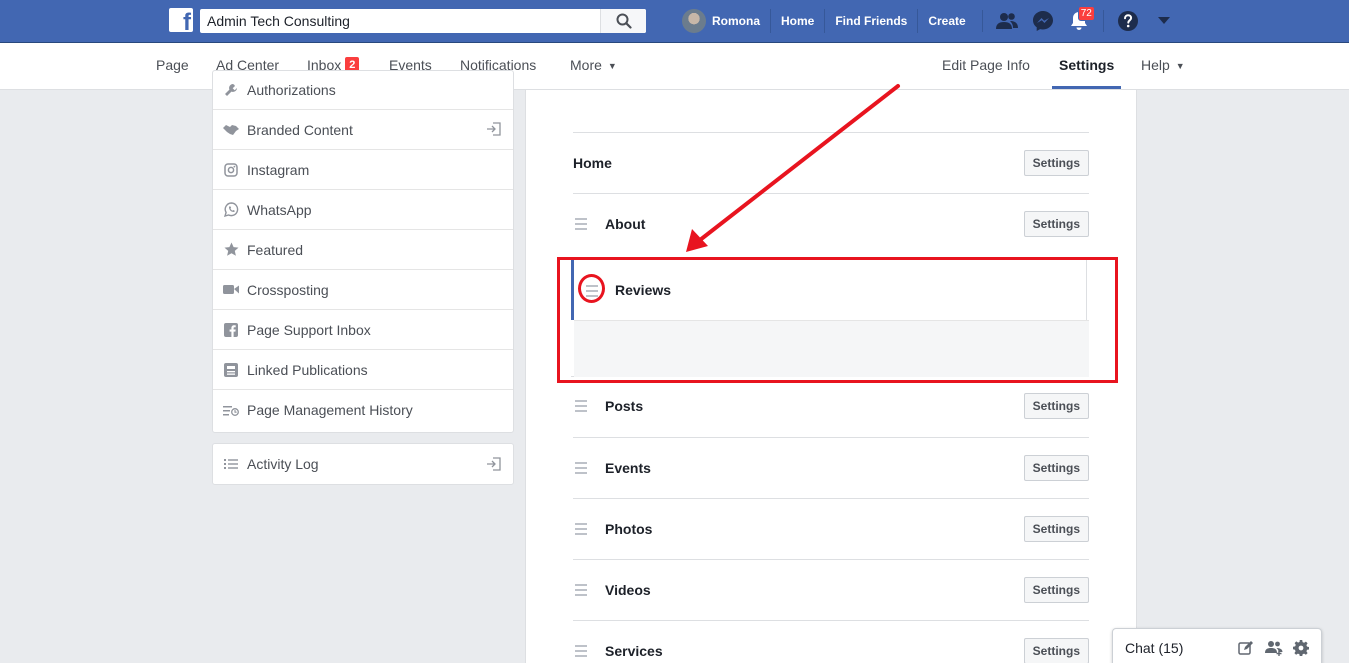 Image resolution: width=1349 pixels, height=663 pixels. I want to click on history-icon, so click(231, 410).